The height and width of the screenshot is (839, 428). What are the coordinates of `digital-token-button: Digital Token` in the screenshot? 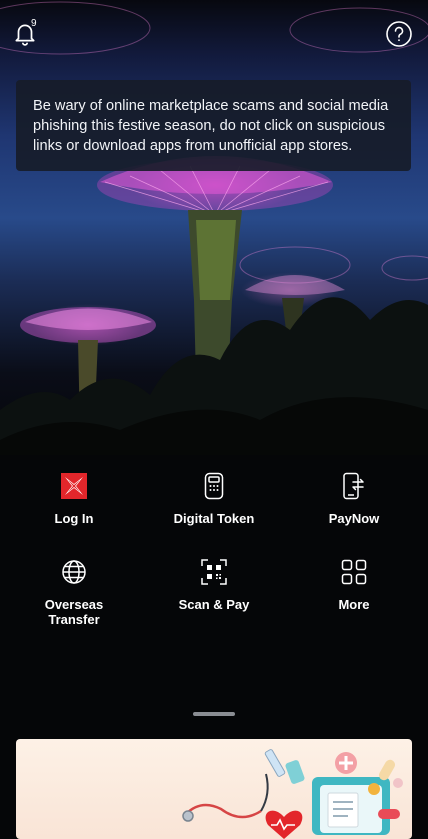 It's located at (214, 498).